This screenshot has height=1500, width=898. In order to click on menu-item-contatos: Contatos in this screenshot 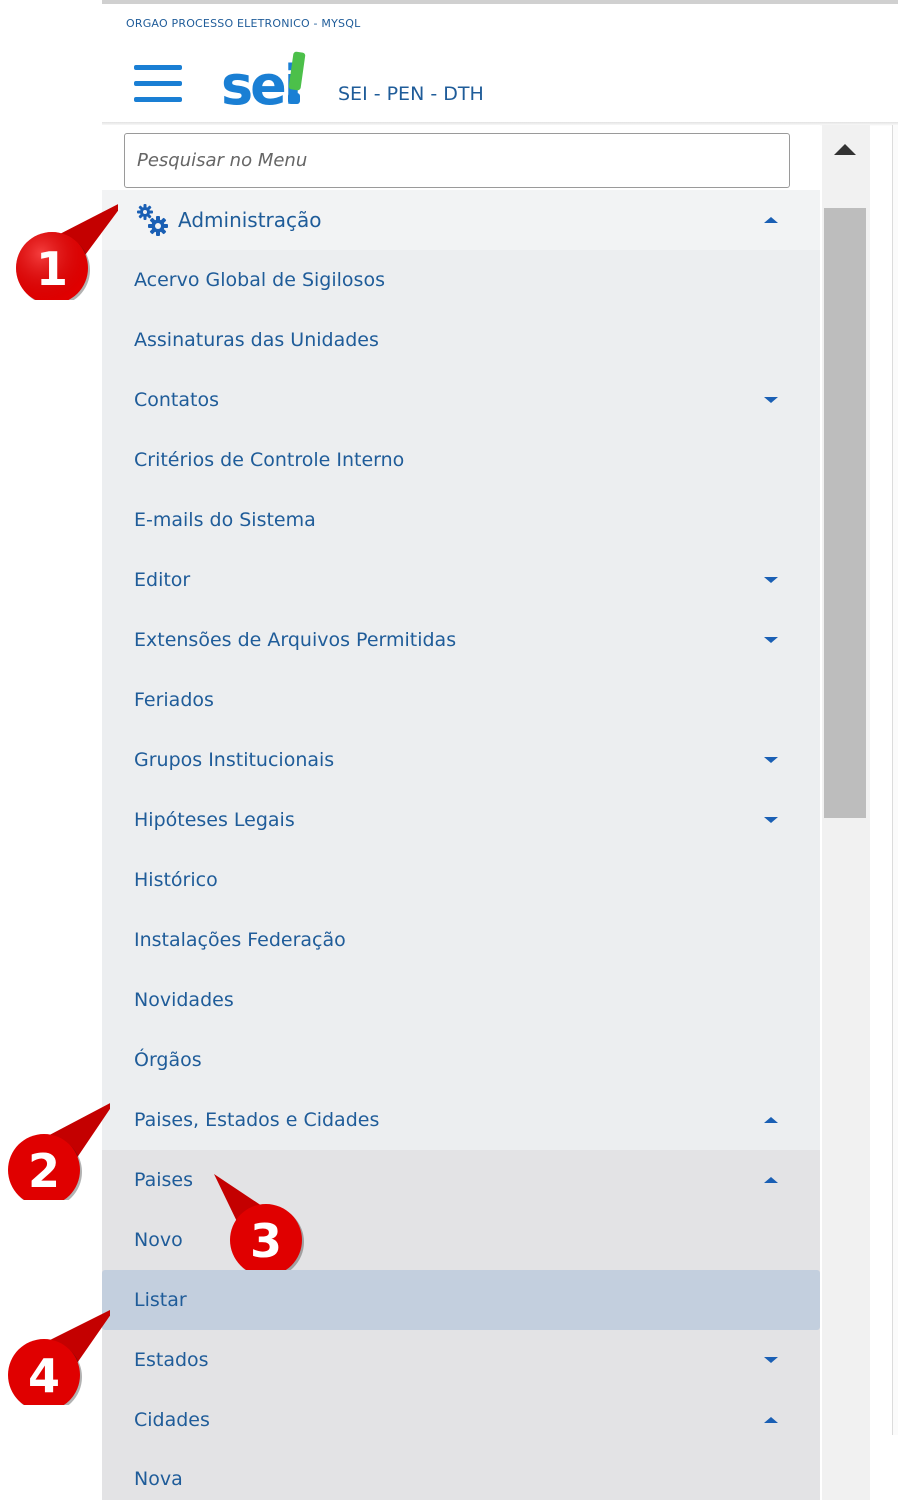, I will do `click(461, 400)`.